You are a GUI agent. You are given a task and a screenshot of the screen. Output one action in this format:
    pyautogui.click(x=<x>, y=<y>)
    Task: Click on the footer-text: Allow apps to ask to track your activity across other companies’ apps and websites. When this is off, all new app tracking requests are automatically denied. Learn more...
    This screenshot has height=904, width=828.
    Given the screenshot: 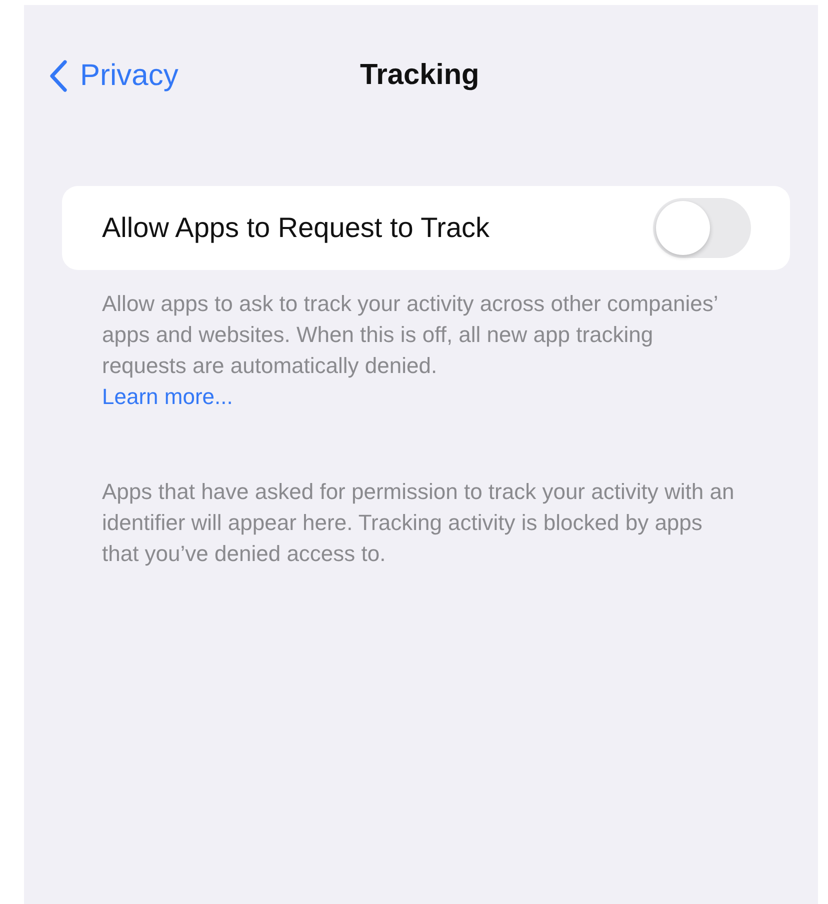 What is the action you would take?
    pyautogui.click(x=410, y=350)
    